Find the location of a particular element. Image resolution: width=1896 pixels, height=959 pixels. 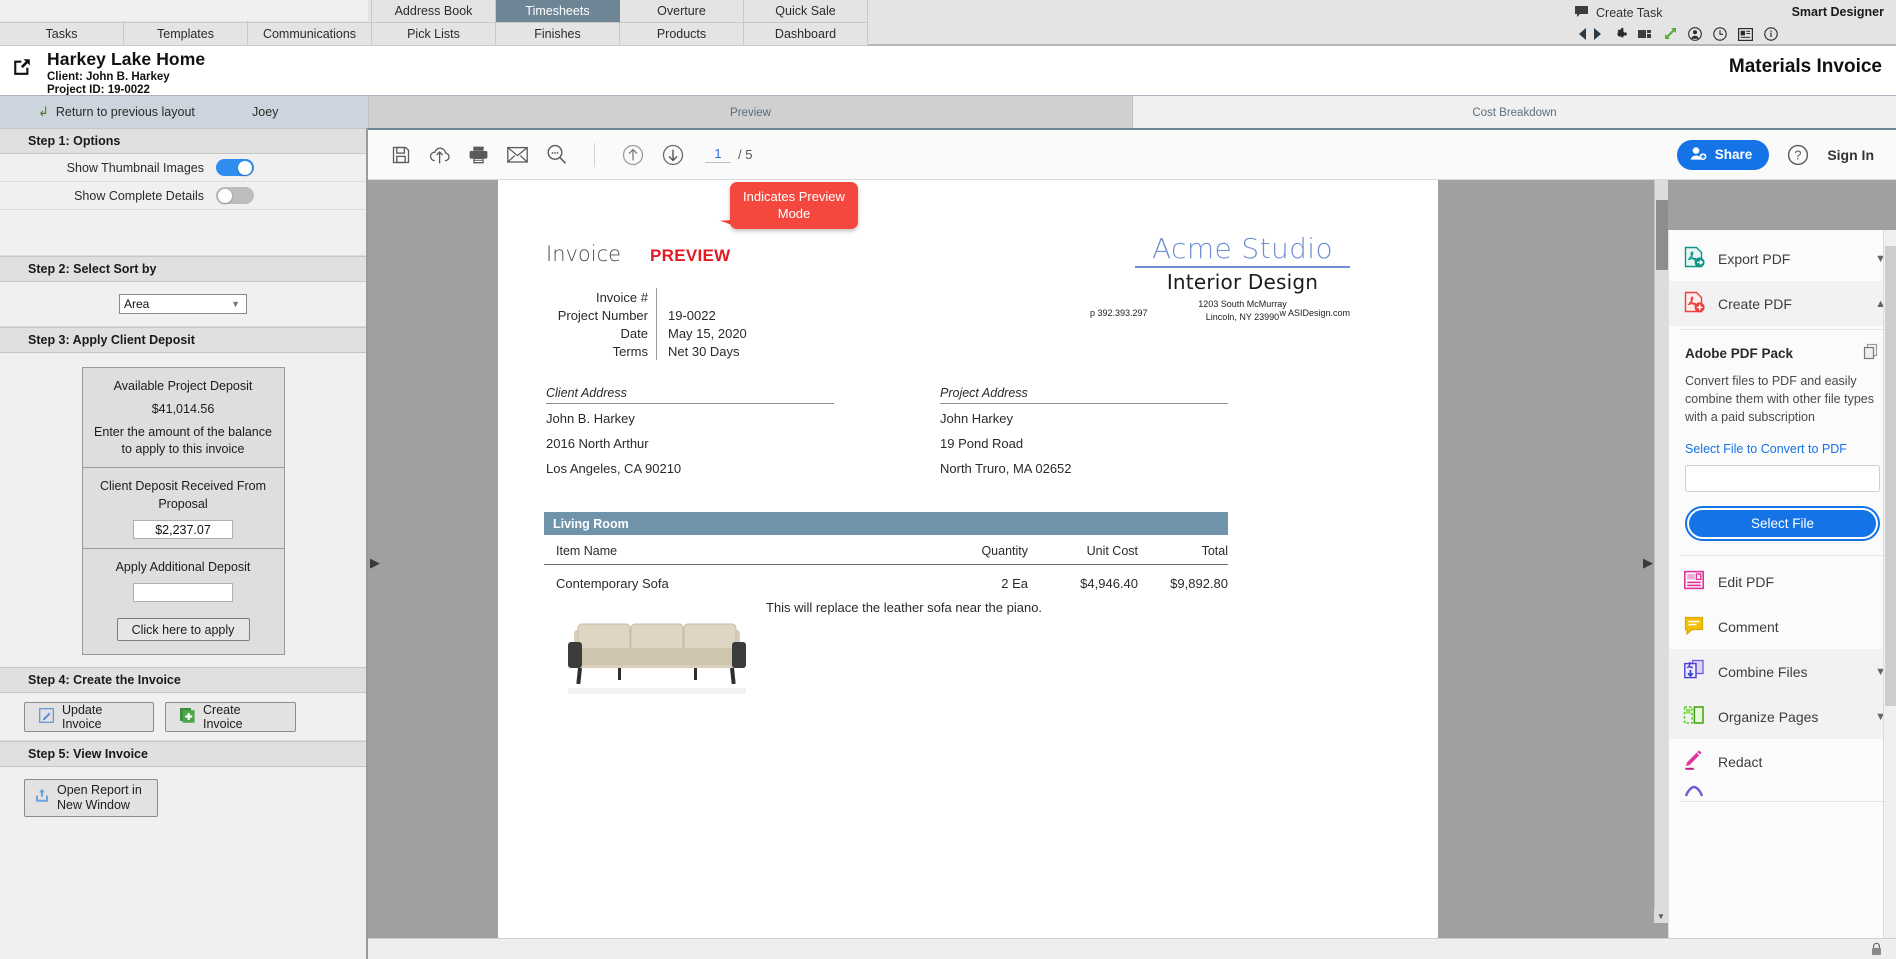

tool-create-pdf: Create PDF ▲ is located at coordinates (1782, 303).